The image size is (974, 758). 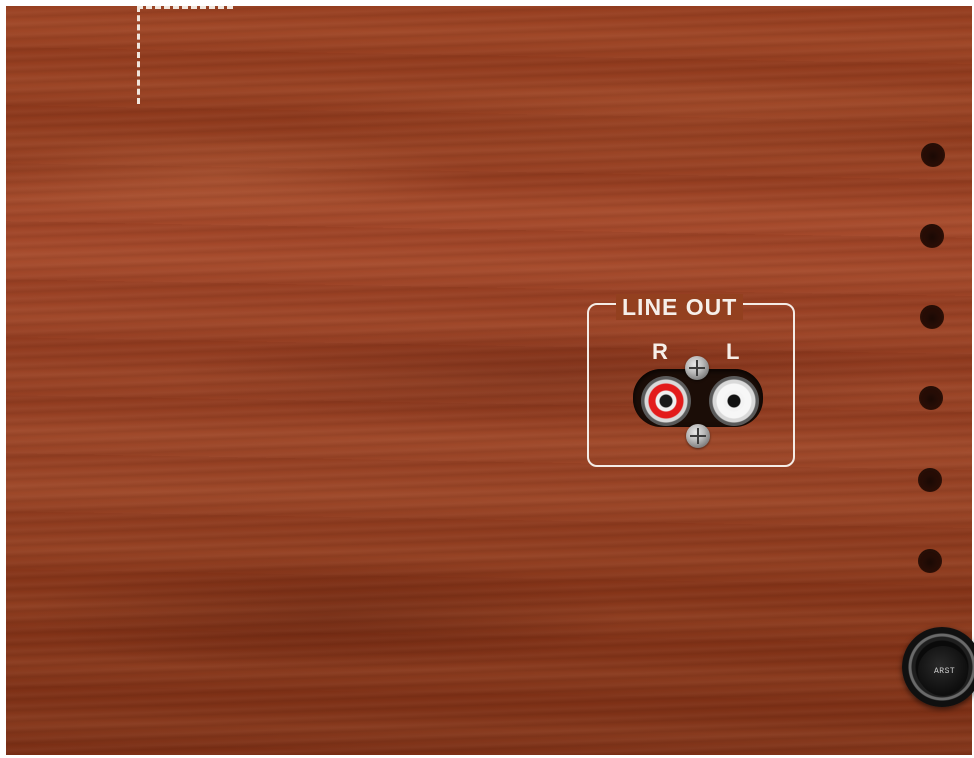 I want to click on right-rca-jack-icon, so click(x=666, y=401).